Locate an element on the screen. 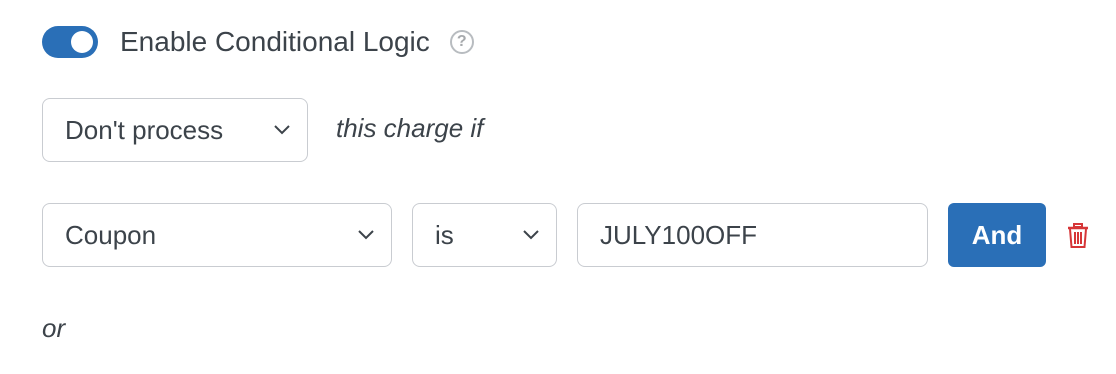 The image size is (1116, 374). or-separator-text: or is located at coordinates (54, 328).